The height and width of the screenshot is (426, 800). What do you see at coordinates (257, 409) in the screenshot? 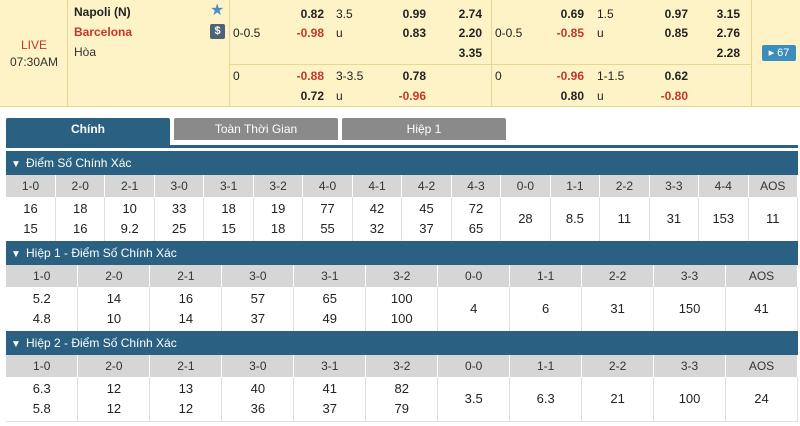
I see `odds-value: 36` at bounding box center [257, 409].